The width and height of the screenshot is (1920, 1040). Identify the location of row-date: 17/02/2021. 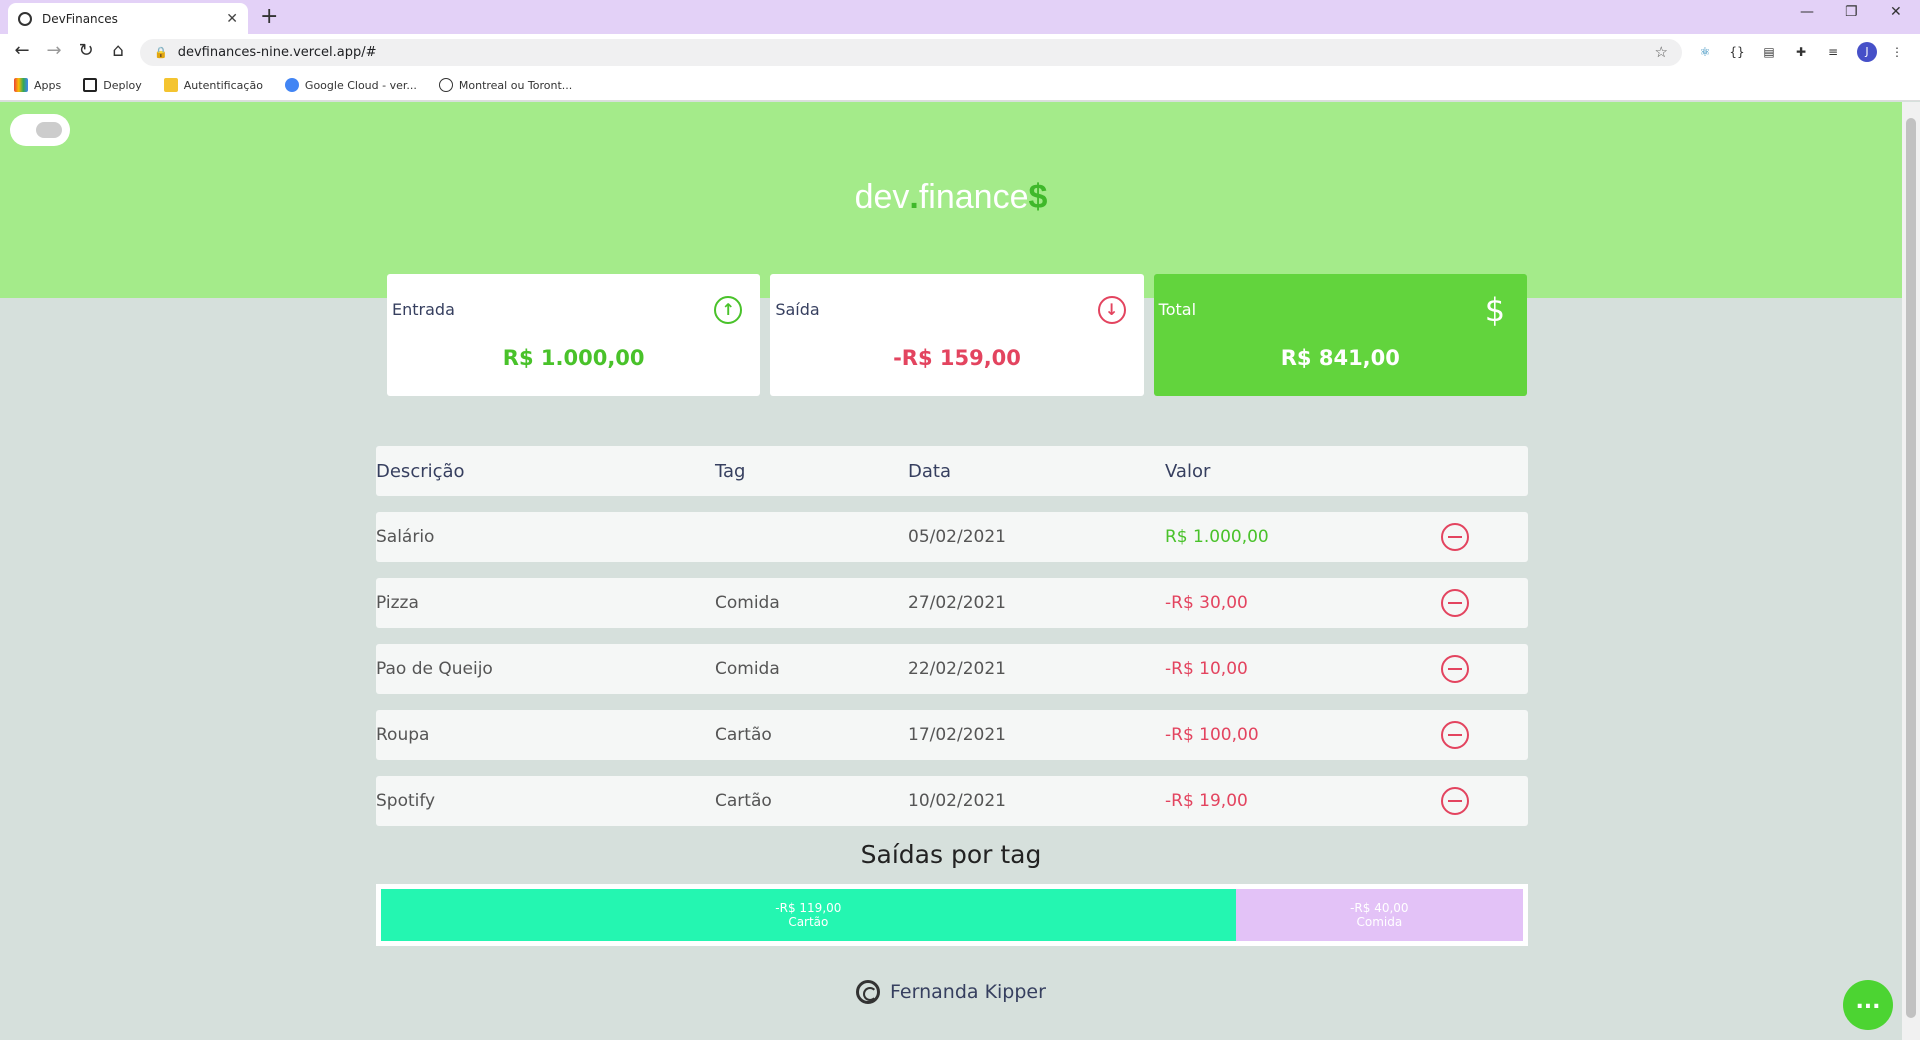
(957, 735).